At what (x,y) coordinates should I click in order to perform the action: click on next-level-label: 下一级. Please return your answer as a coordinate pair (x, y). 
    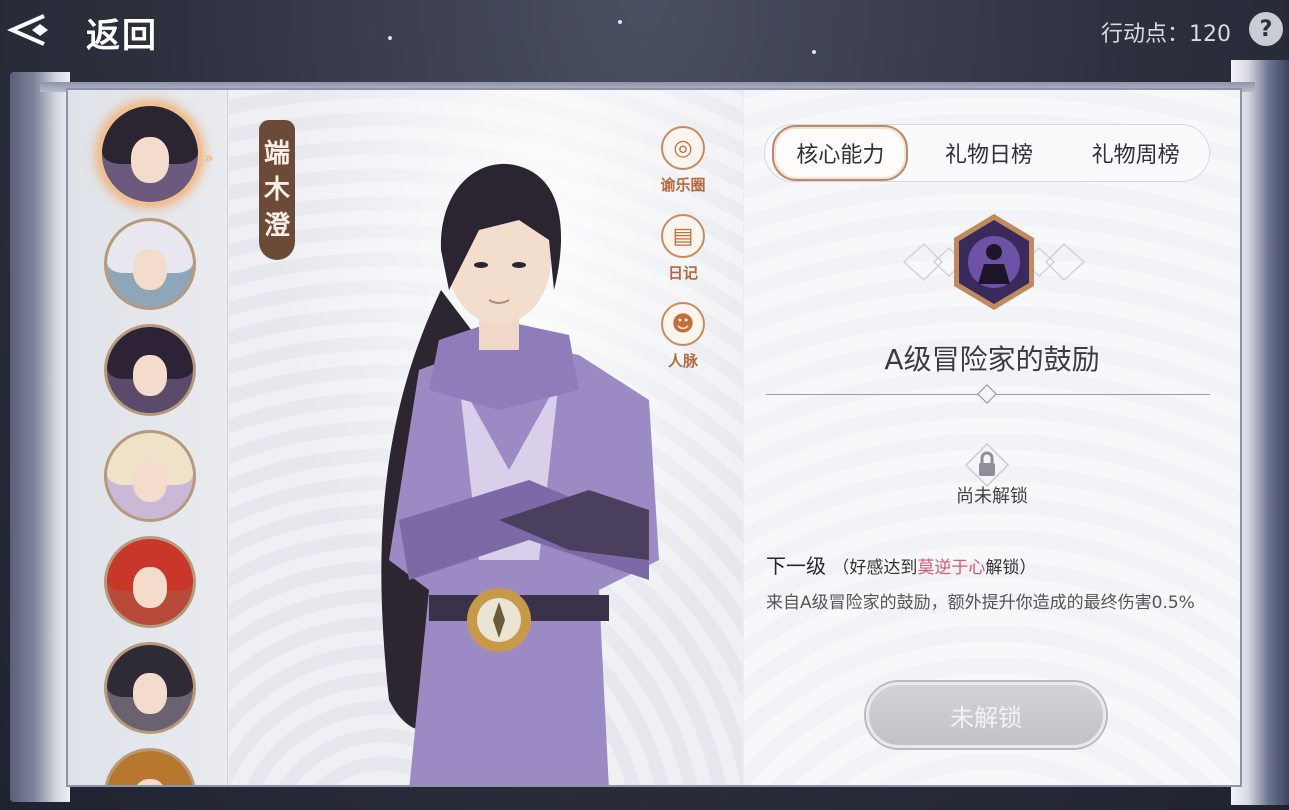
    Looking at the image, I should click on (796, 566).